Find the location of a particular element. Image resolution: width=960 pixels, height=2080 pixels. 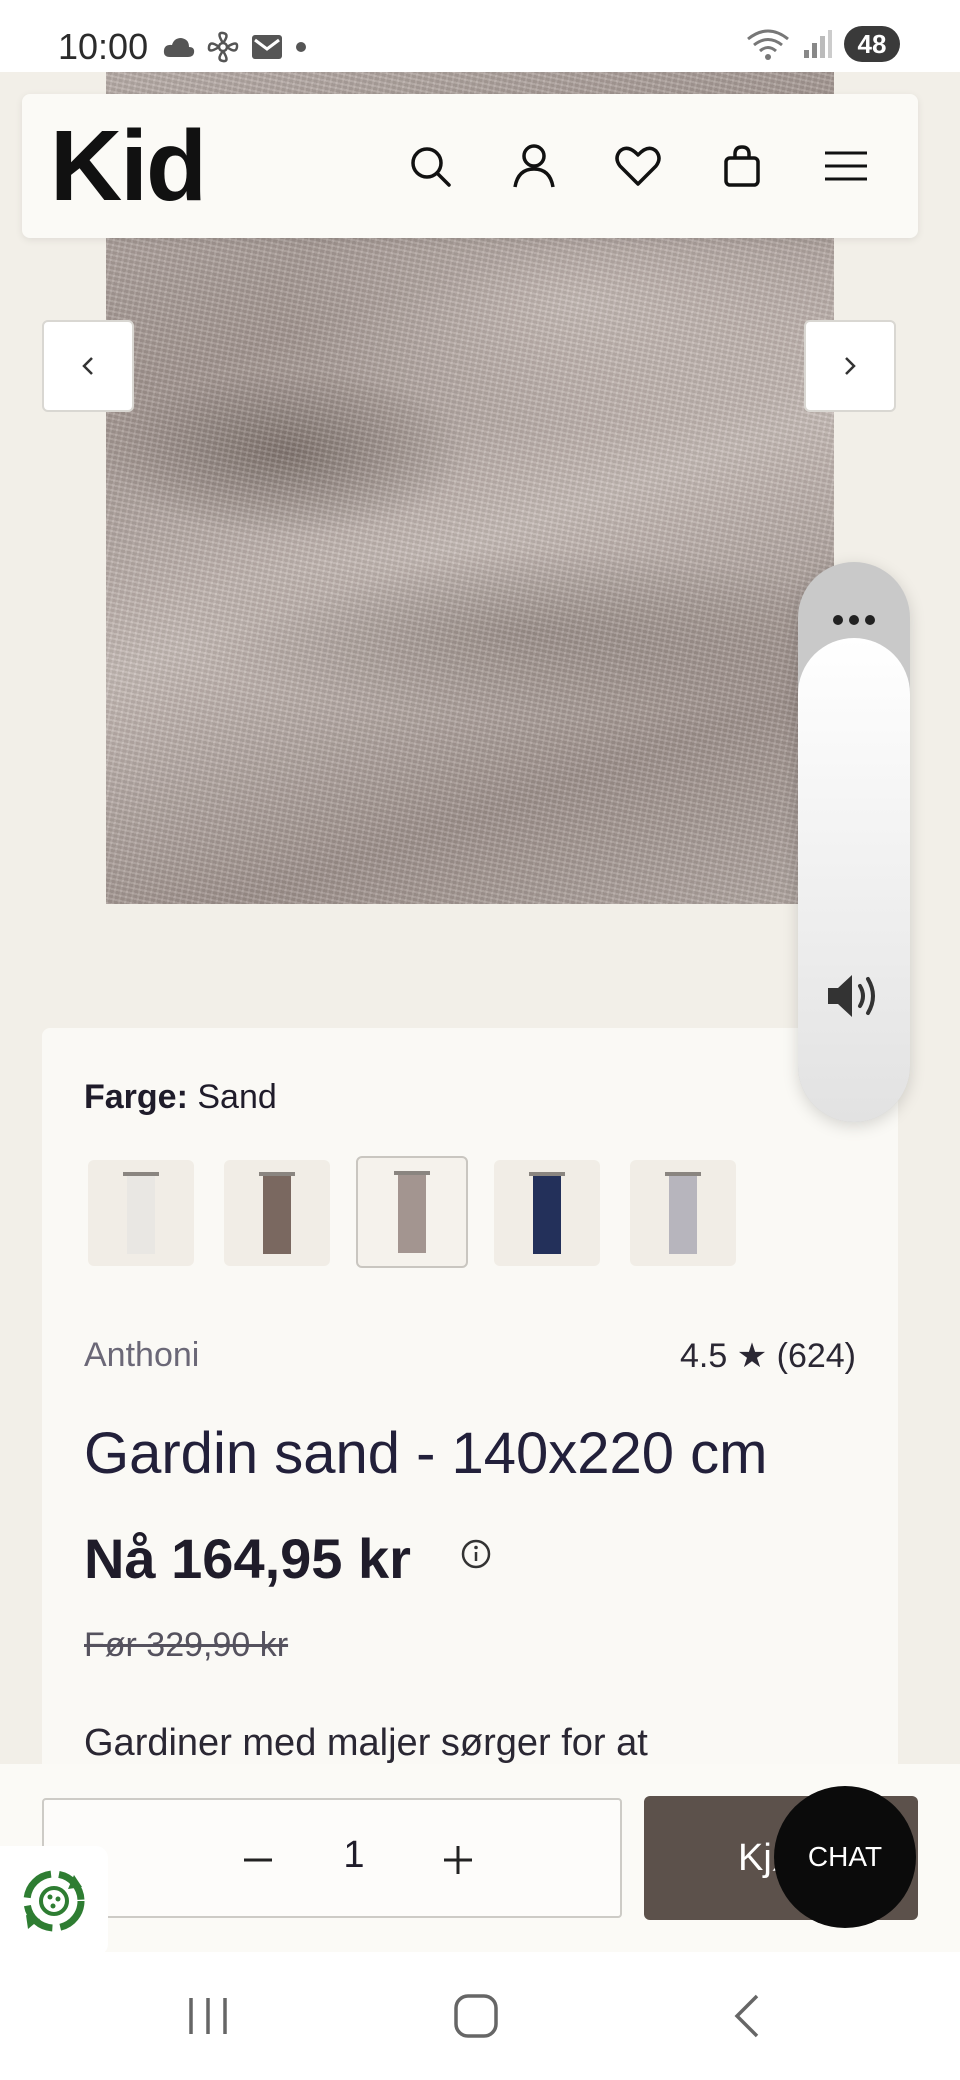

site-header: Kid is located at coordinates (470, 166).